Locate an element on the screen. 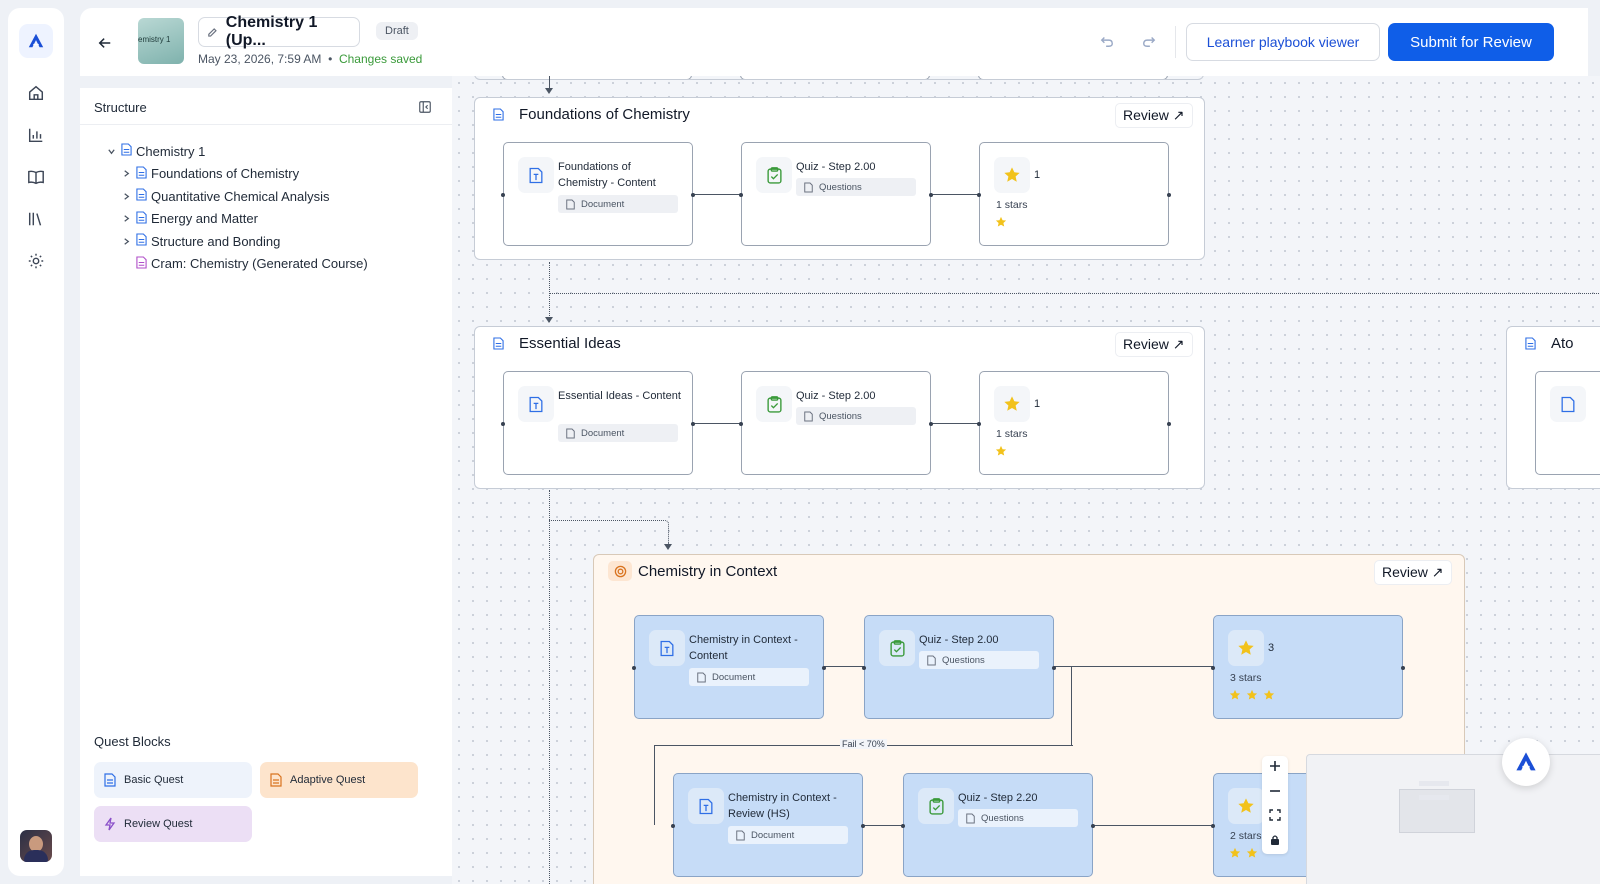  zoom-out-icon is located at coordinates (1275, 793).